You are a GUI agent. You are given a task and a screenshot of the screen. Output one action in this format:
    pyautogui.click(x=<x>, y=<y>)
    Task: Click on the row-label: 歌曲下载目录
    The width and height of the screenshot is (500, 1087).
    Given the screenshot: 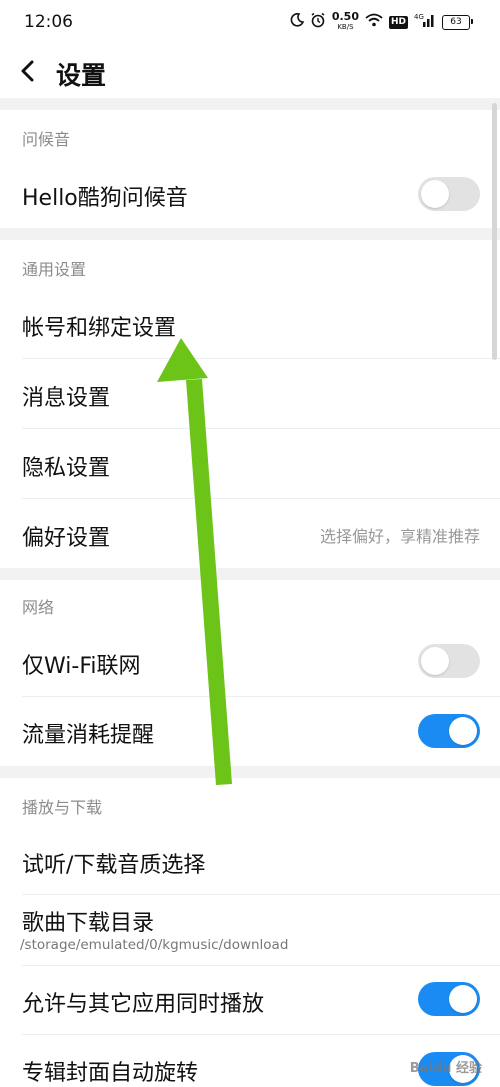 What is the action you would take?
    pyautogui.click(x=88, y=923)
    